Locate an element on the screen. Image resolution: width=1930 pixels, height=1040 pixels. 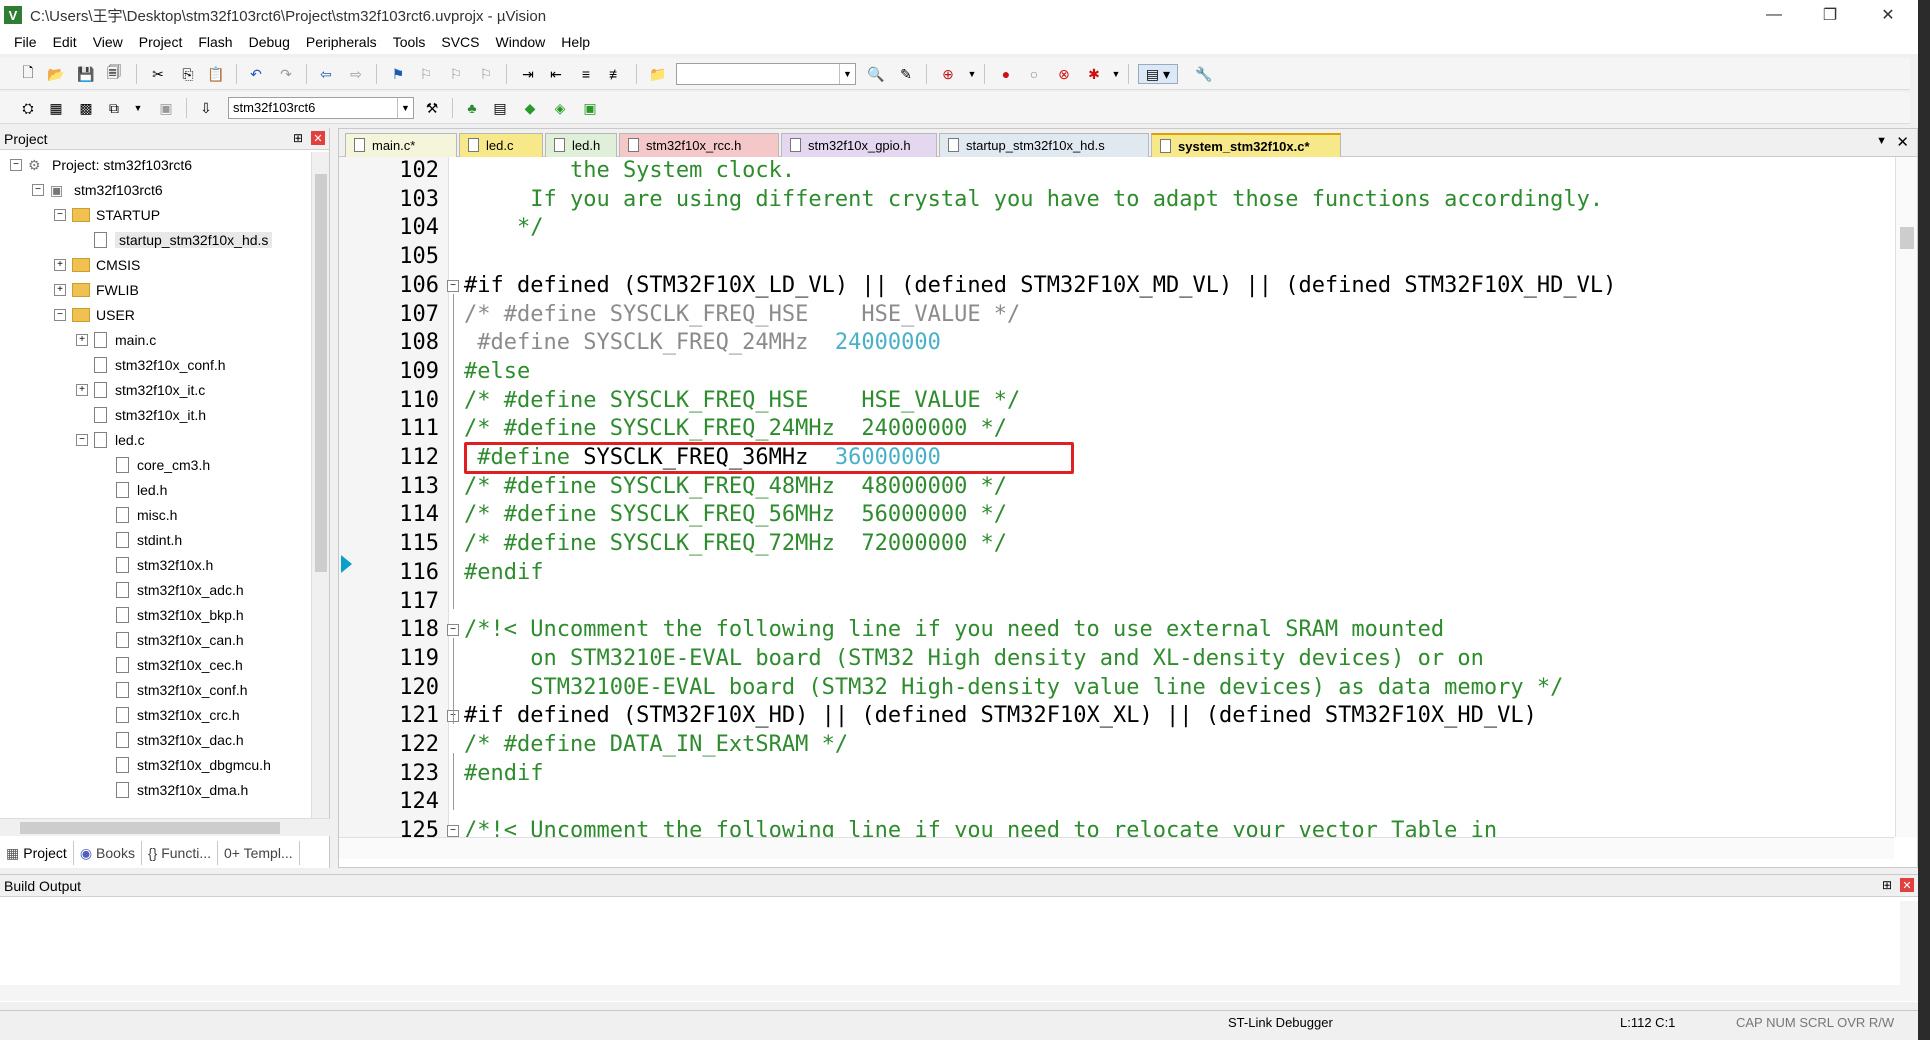
build-output-vertical-scrollbar is located at coordinates (1909, 951).